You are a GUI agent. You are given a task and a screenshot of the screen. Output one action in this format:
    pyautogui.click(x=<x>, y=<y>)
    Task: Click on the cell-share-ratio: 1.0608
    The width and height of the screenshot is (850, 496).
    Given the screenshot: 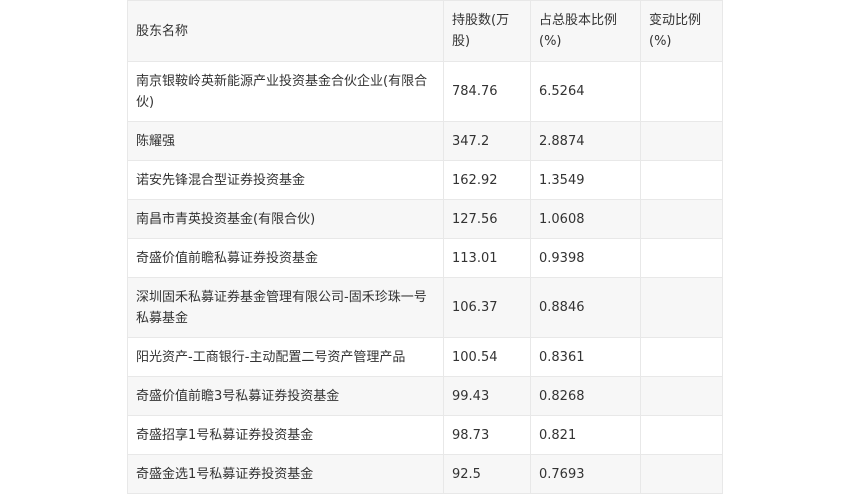 What is the action you would take?
    pyautogui.click(x=585, y=219)
    